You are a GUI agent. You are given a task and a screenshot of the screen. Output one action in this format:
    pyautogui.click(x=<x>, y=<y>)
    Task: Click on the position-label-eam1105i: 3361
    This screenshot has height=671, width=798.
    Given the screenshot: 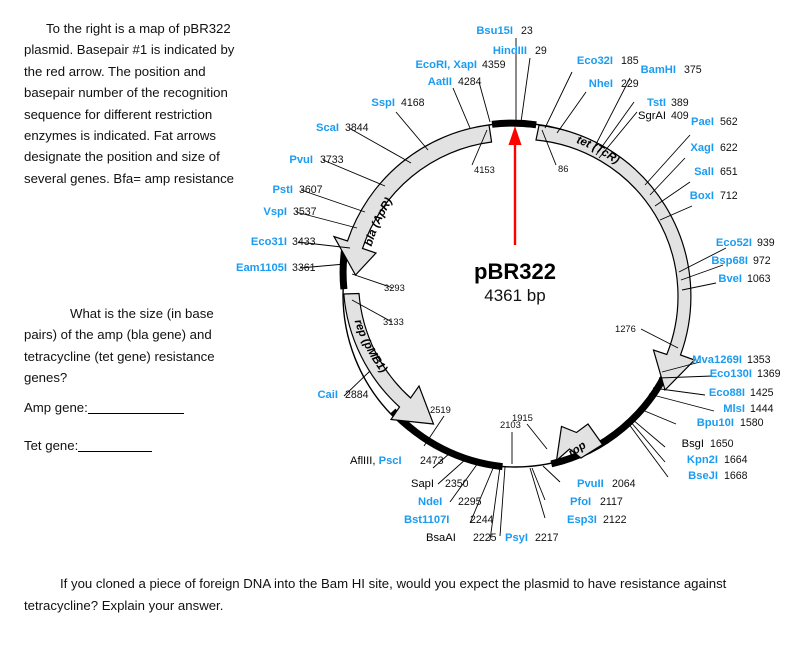 What is the action you would take?
    pyautogui.click(x=304, y=268)
    